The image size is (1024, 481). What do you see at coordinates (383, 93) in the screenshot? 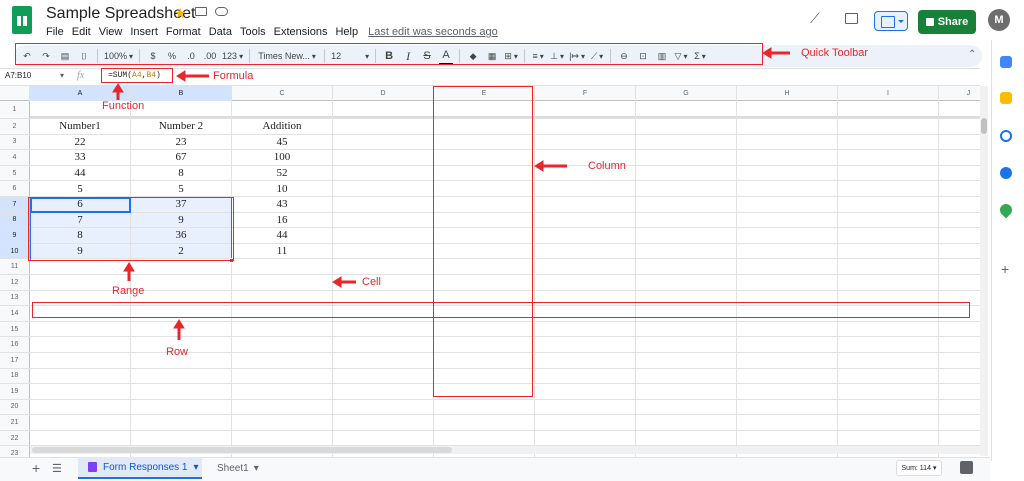
I see `column-header: D` at bounding box center [383, 93].